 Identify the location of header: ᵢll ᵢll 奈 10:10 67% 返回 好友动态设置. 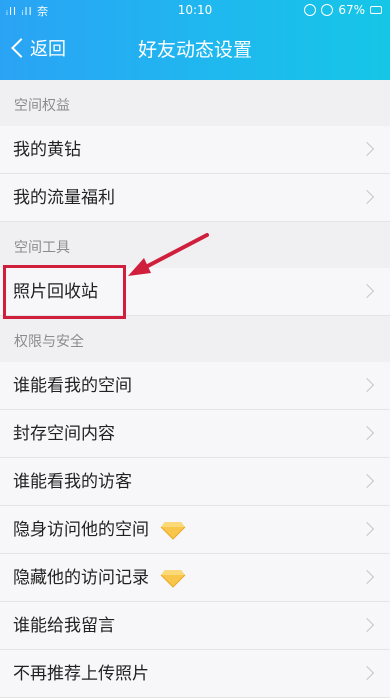
(195, 40).